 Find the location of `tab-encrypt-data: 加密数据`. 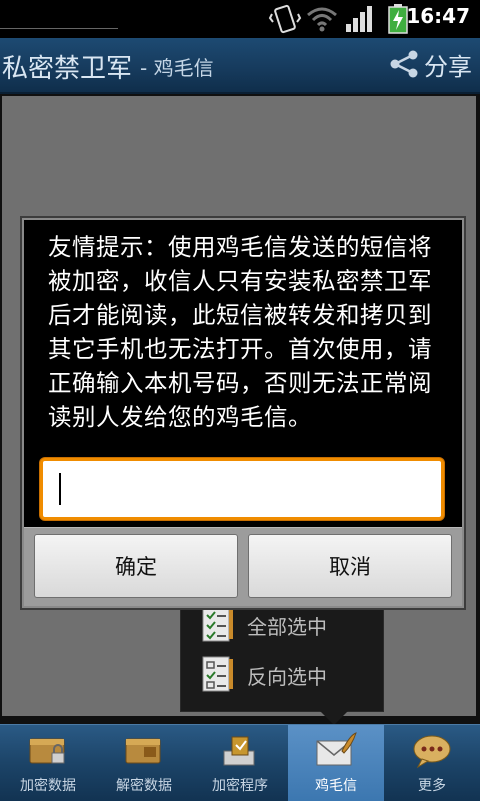

tab-encrypt-data: 加密数据 is located at coordinates (48, 763).